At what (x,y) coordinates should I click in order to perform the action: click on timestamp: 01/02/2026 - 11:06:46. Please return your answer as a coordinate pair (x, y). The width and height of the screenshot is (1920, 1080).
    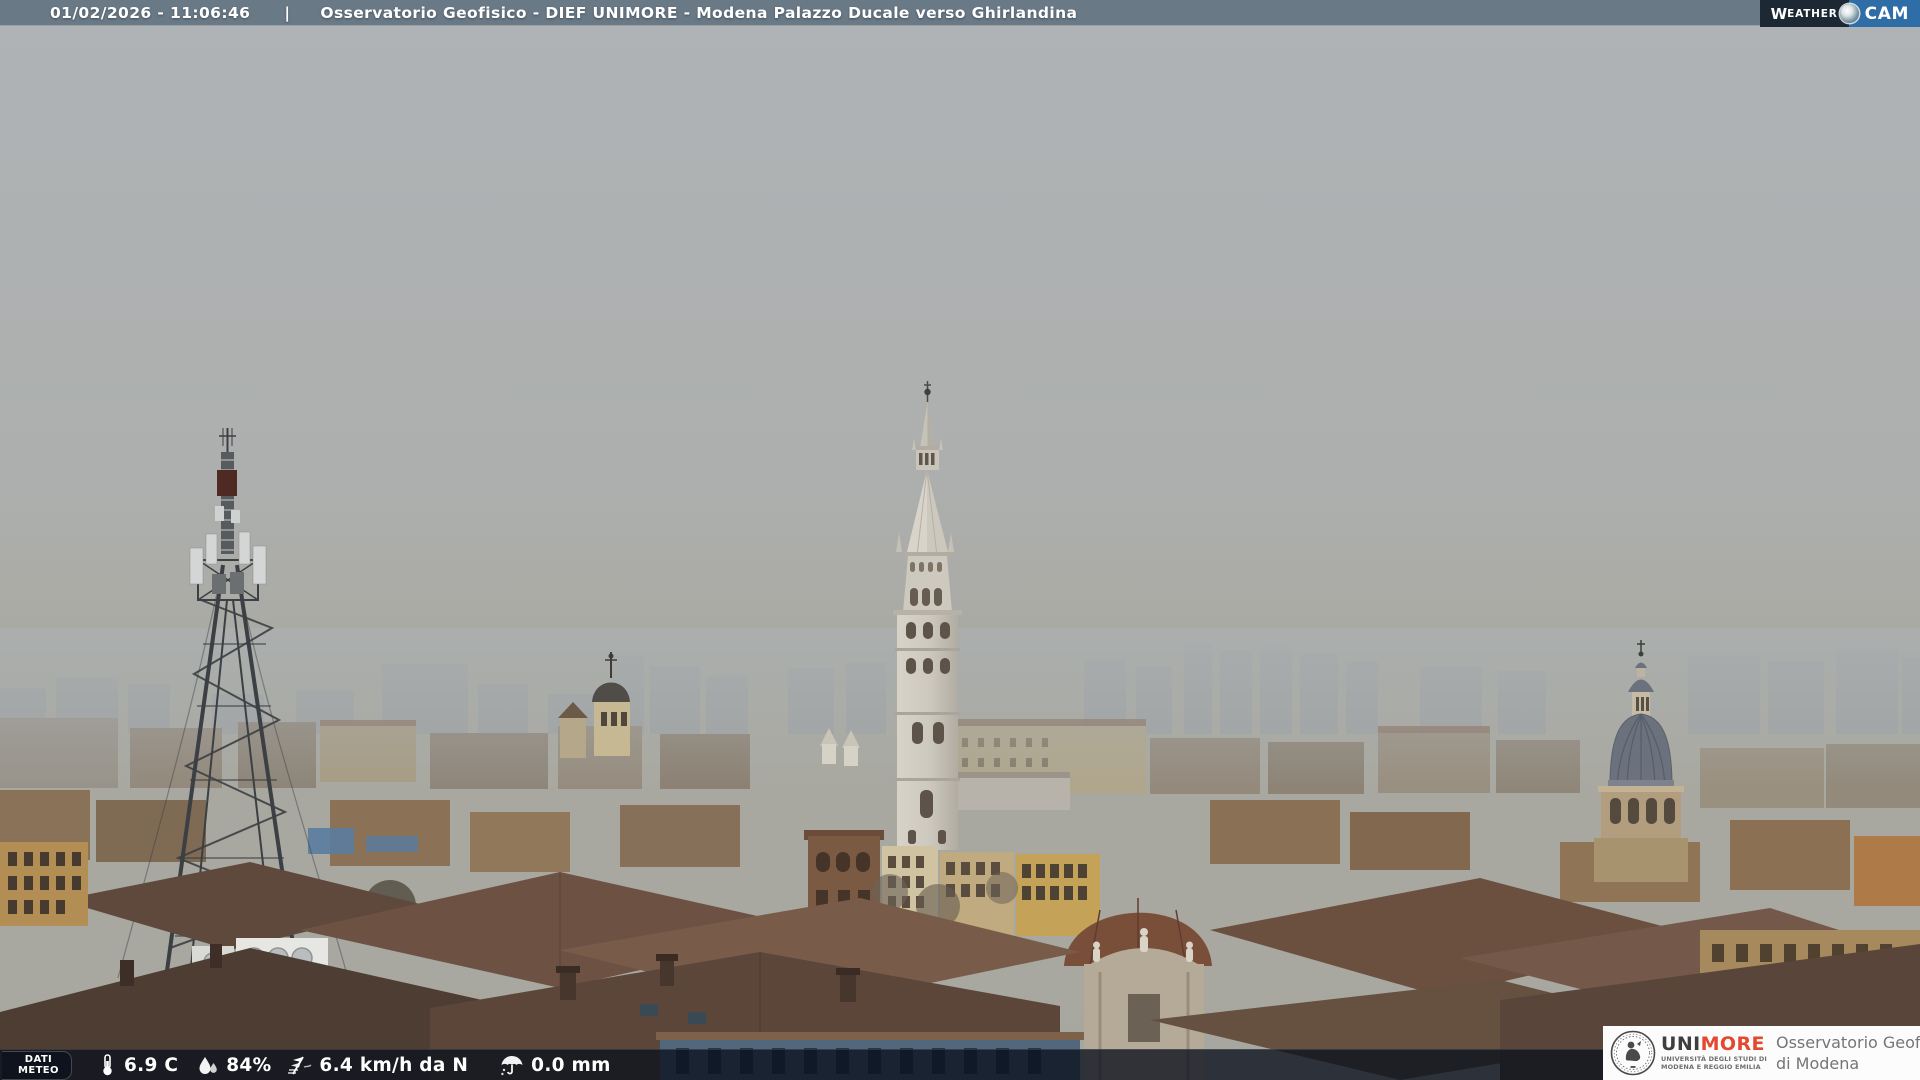
    Looking at the image, I should click on (150, 12).